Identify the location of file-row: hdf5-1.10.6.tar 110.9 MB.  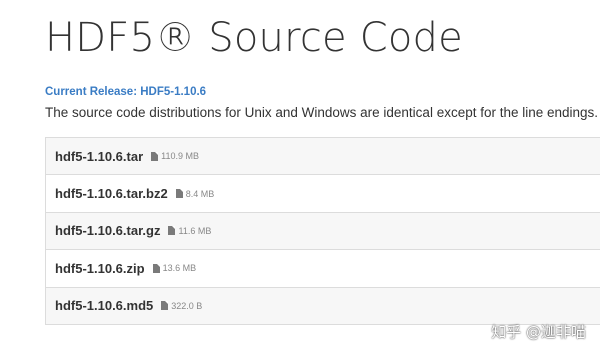
(322, 157).